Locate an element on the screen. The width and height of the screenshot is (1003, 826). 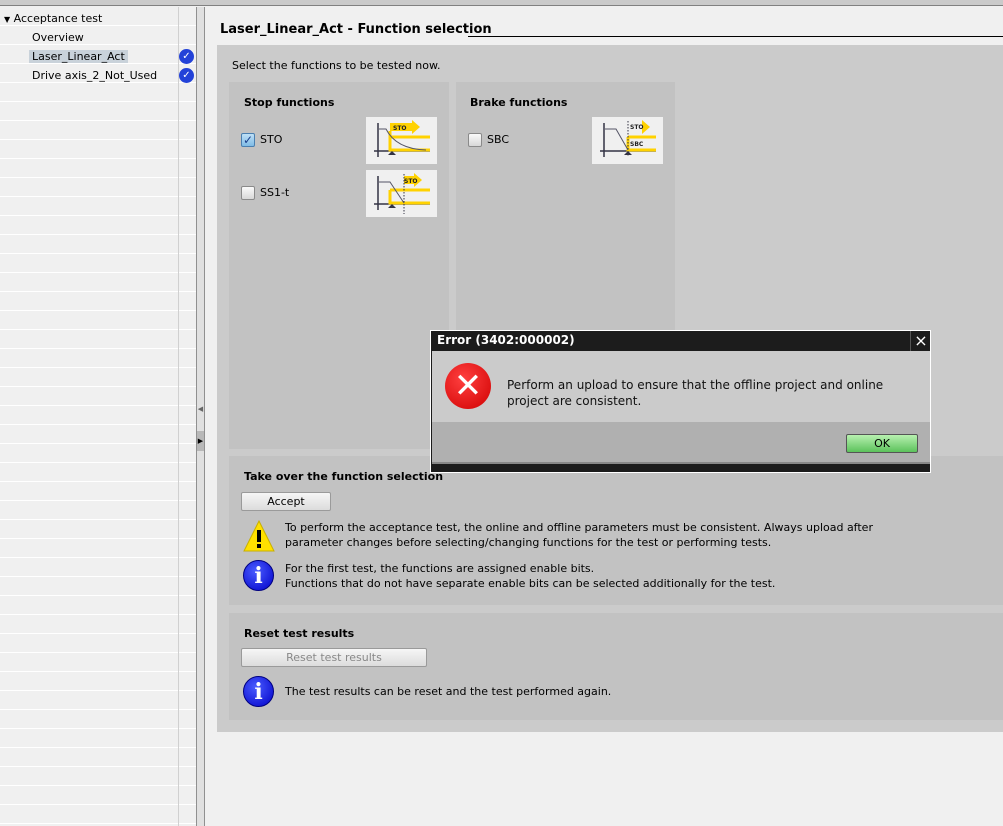
sto-label: STO is located at coordinates (271, 139).